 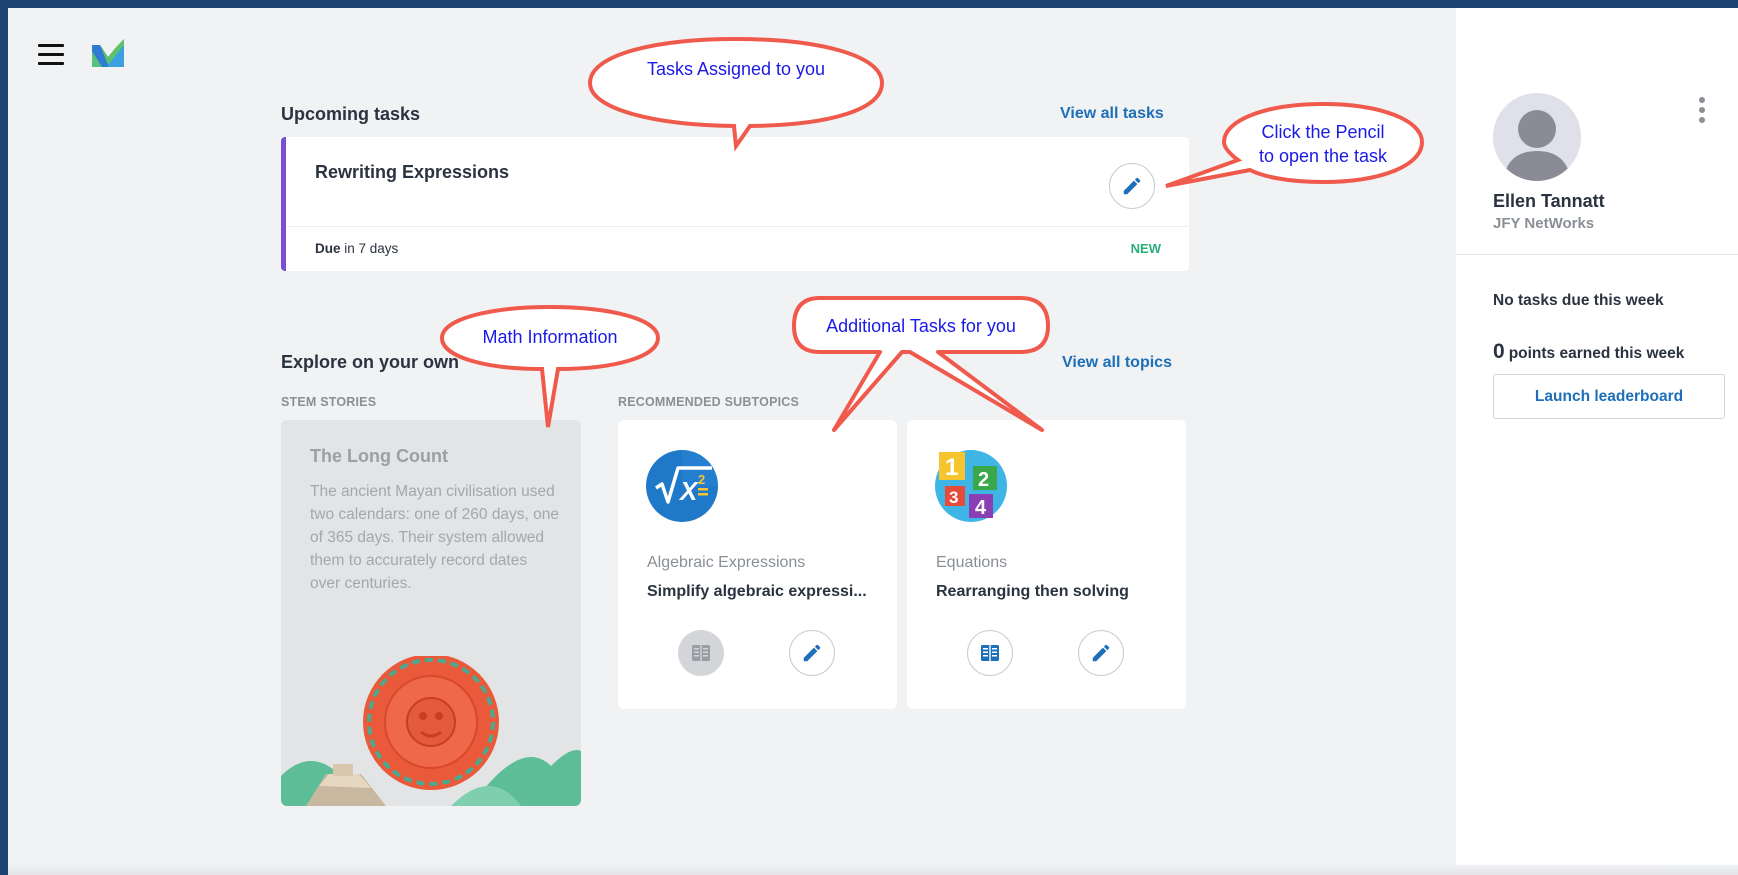 I want to click on callout-text: Additional Tasks for you, so click(x=921, y=326).